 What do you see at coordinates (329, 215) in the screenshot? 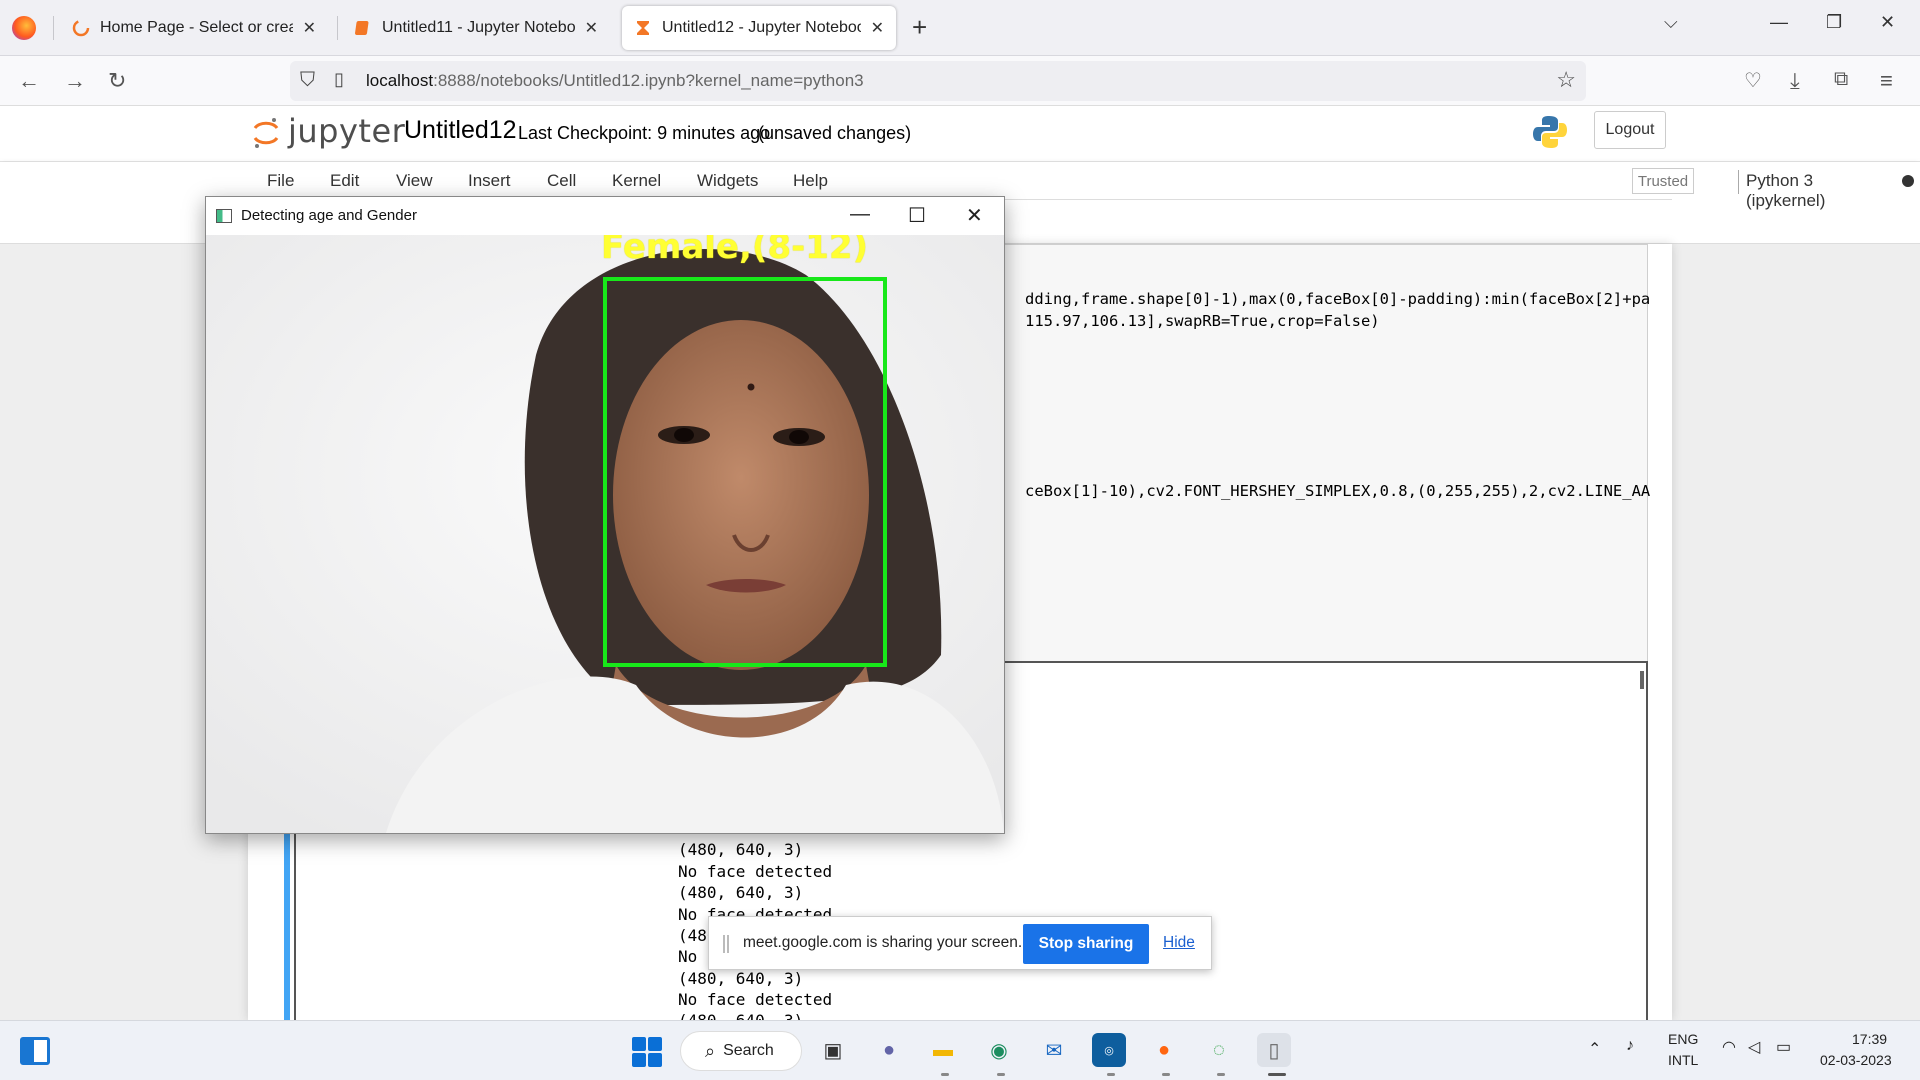
I see `opencv-window-title: Detecting age and Gender` at bounding box center [329, 215].